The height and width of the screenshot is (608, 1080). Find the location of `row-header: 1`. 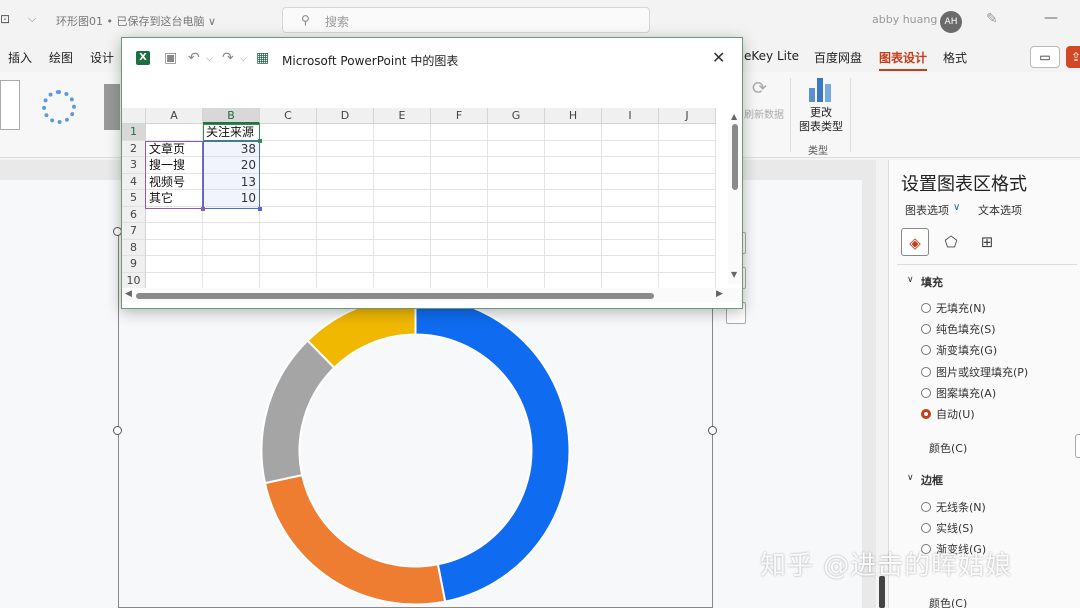

row-header: 1 is located at coordinates (134, 132).